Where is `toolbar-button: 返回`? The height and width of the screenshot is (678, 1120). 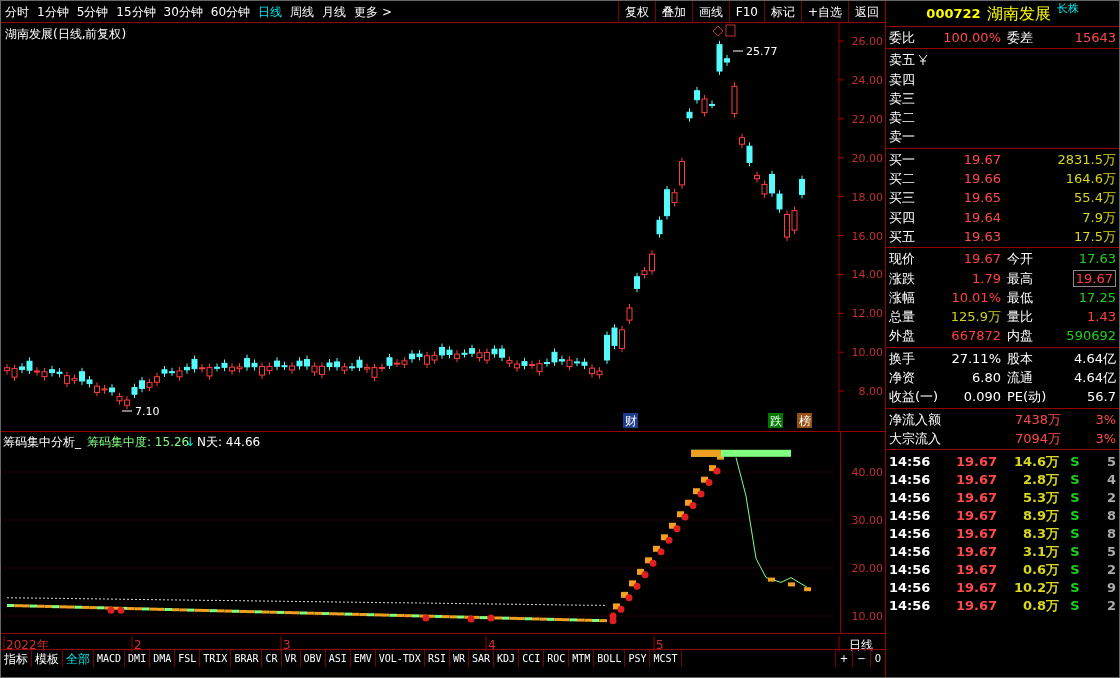 toolbar-button: 返回 is located at coordinates (866, 11).